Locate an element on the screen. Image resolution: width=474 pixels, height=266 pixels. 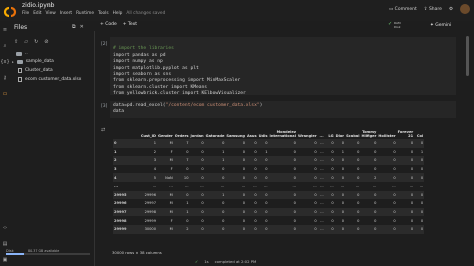
avatar is located at coordinates (465, 9).